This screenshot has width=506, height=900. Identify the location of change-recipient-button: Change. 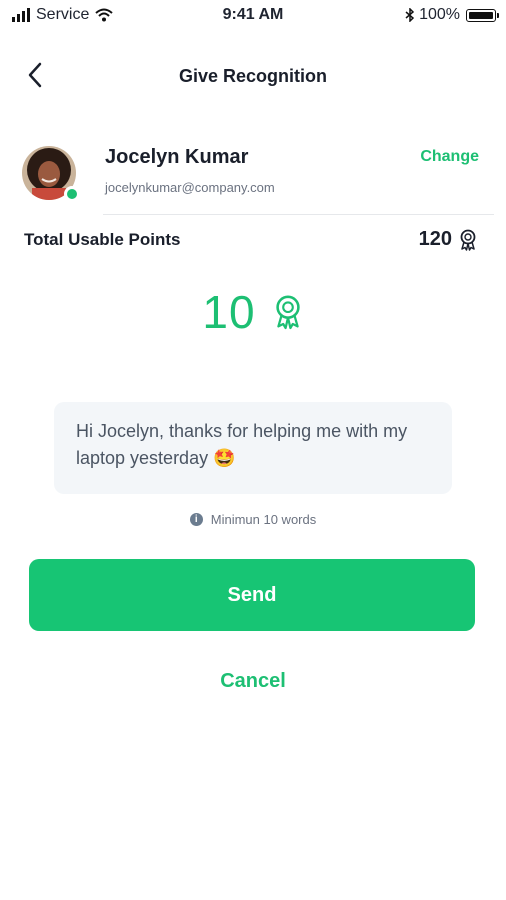
(449, 157).